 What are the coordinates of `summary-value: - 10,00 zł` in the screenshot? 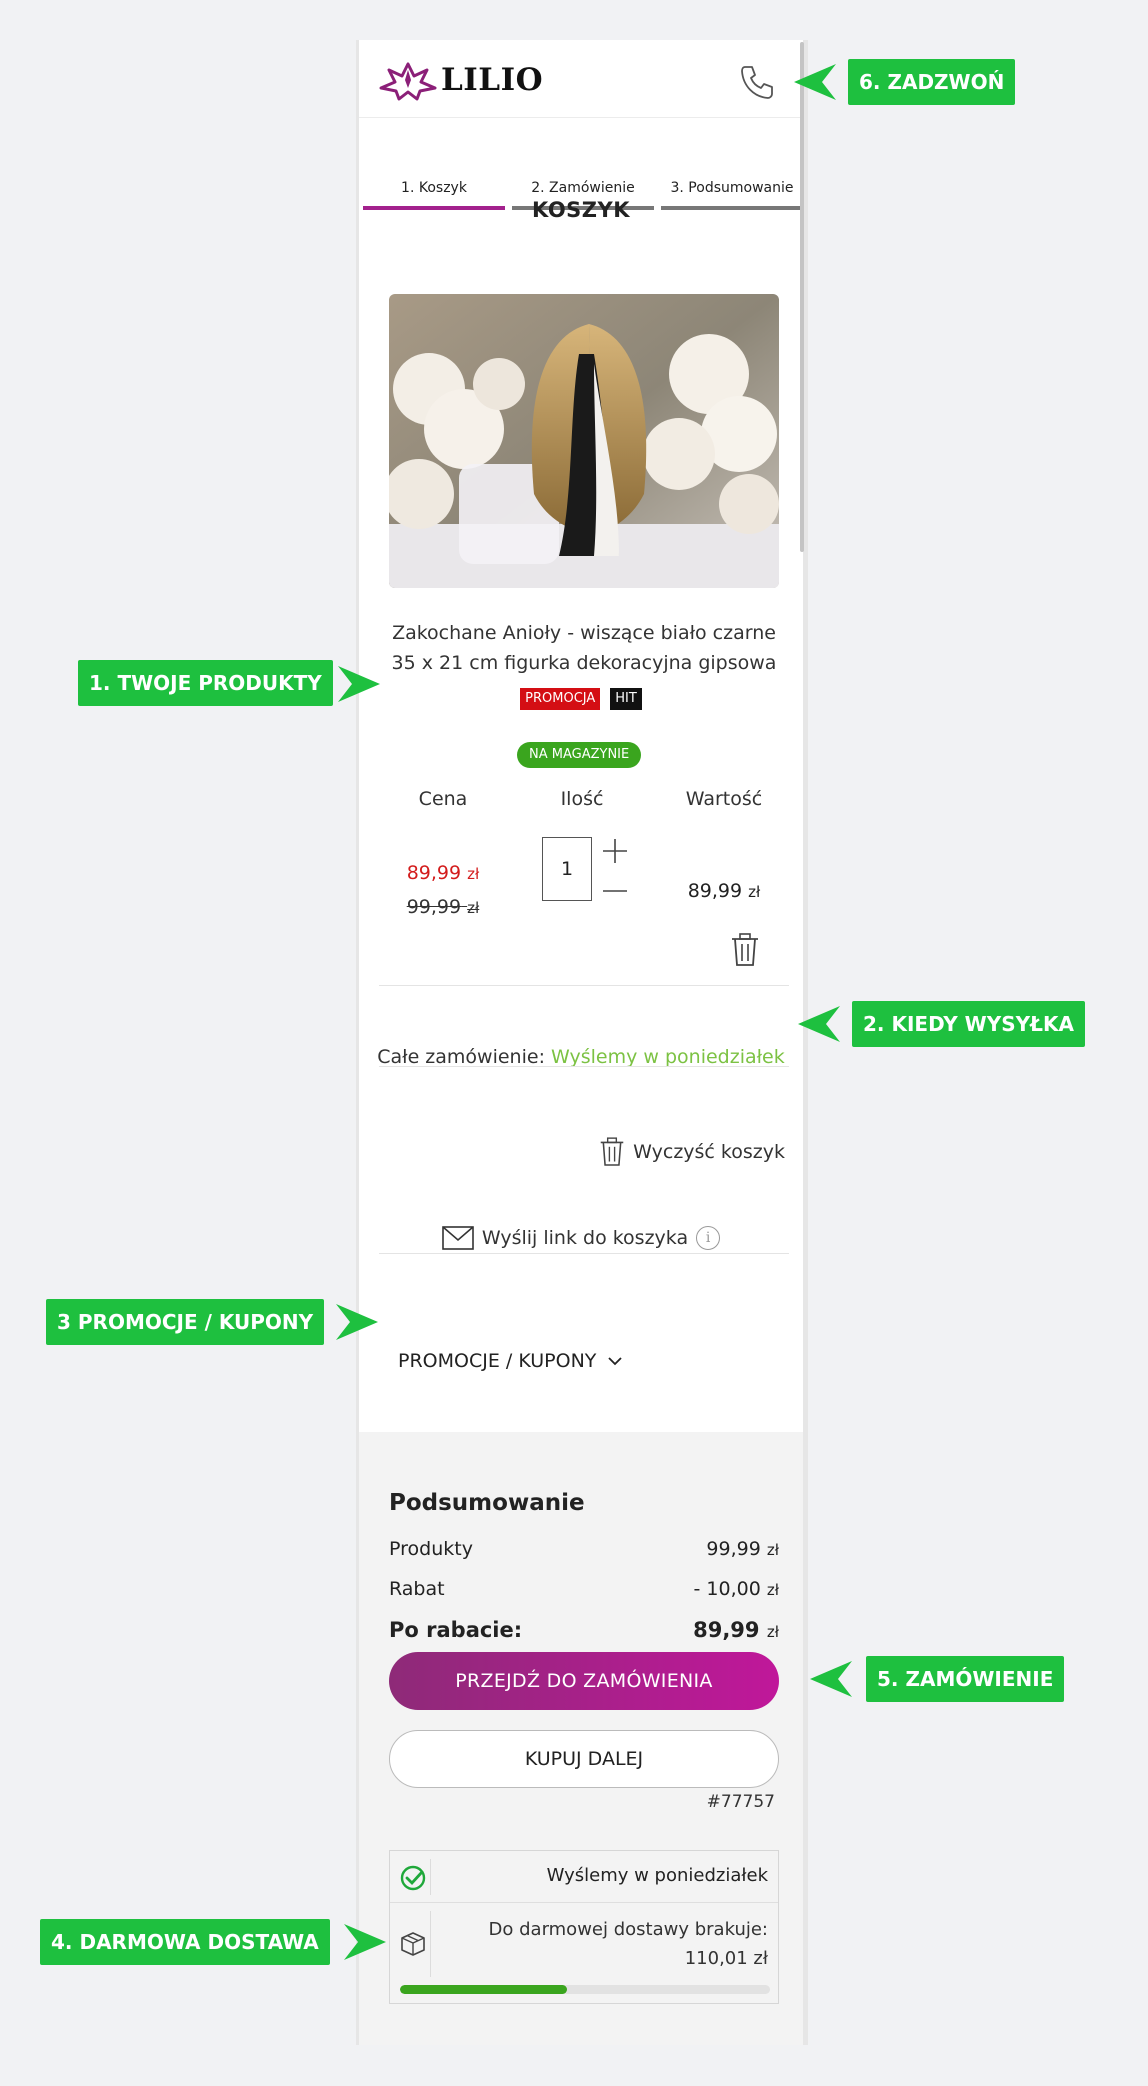 It's located at (736, 1589).